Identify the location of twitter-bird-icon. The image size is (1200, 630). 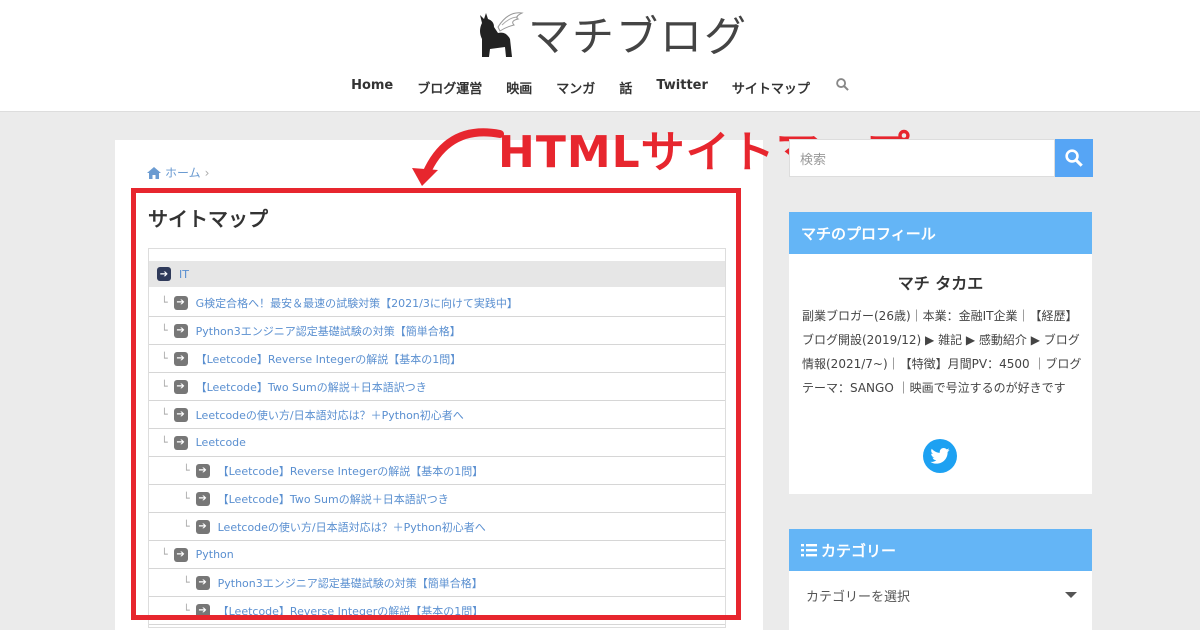
(940, 456).